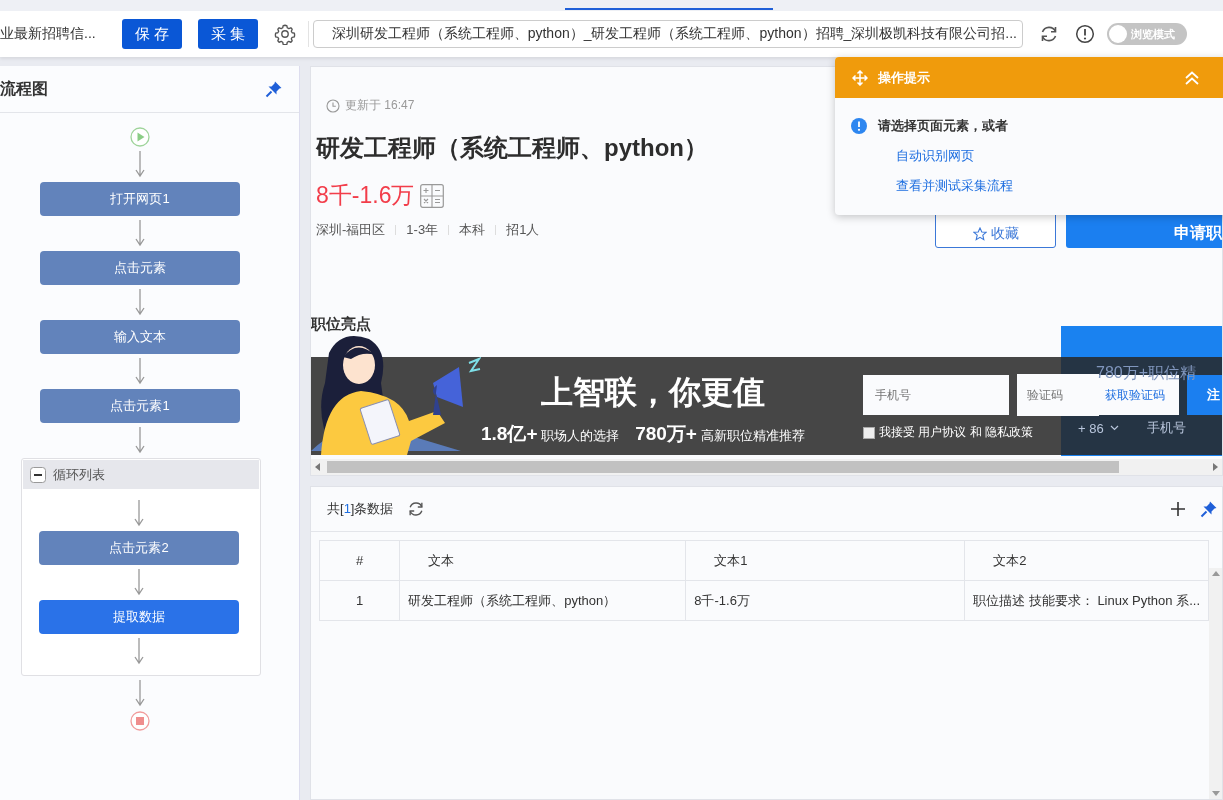 This screenshot has width=1223, height=800. What do you see at coordinates (653, 392) in the screenshot?
I see `banner-headline: 上智联，你更值` at bounding box center [653, 392].